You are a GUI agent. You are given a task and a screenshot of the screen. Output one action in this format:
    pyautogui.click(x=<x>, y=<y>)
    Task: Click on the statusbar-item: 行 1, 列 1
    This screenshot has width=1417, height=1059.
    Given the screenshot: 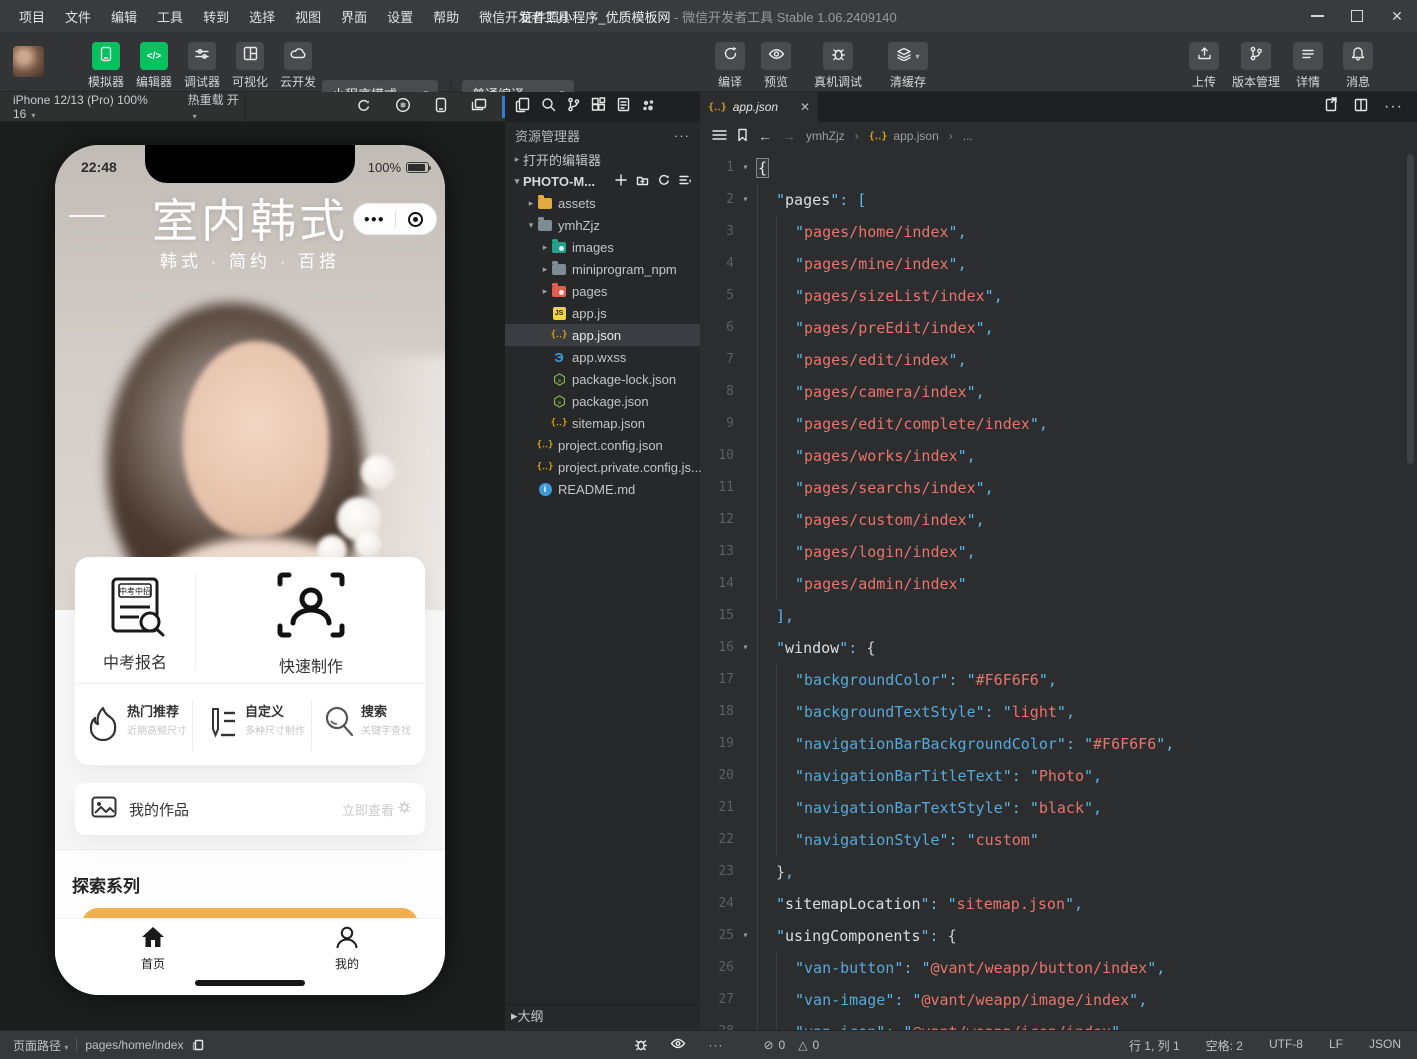 What is the action you would take?
    pyautogui.click(x=1154, y=1045)
    